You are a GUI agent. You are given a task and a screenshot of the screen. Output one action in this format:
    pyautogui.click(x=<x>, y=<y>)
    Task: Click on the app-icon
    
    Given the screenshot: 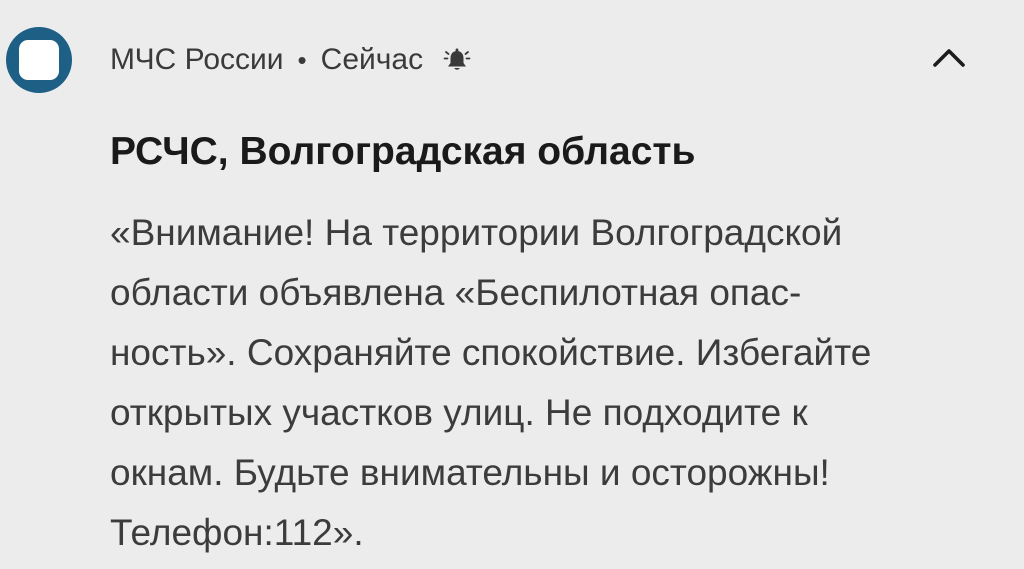 What is the action you would take?
    pyautogui.click(x=39, y=60)
    